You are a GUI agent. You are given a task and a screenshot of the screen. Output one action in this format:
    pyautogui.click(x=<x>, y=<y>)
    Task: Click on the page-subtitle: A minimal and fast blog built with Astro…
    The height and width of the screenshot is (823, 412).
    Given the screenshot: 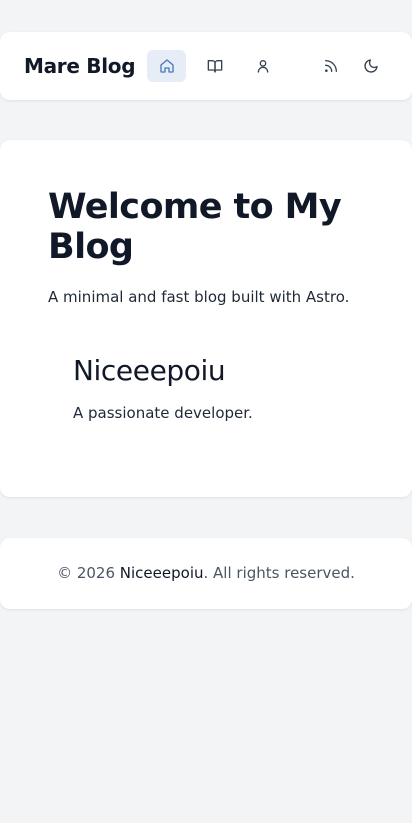 What is the action you would take?
    pyautogui.click(x=199, y=297)
    